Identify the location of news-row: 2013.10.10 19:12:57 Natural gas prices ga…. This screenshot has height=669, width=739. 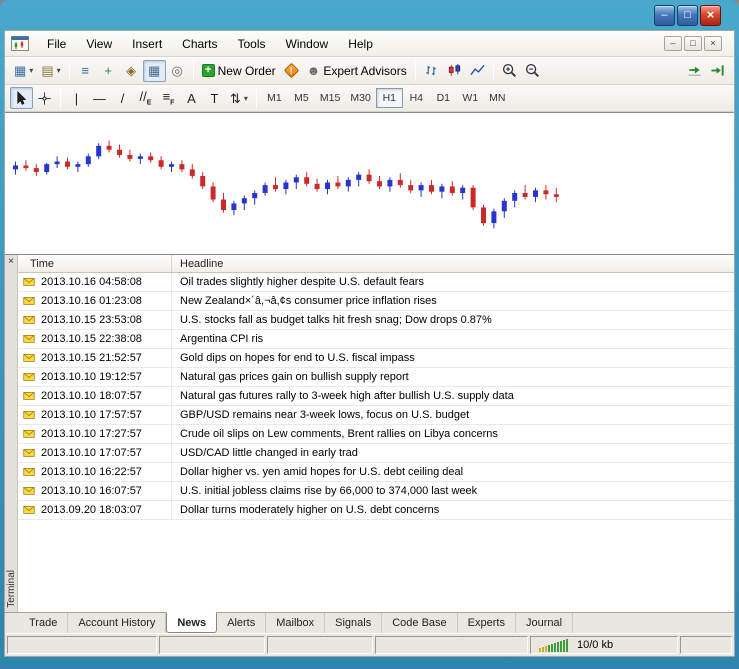
(376, 377).